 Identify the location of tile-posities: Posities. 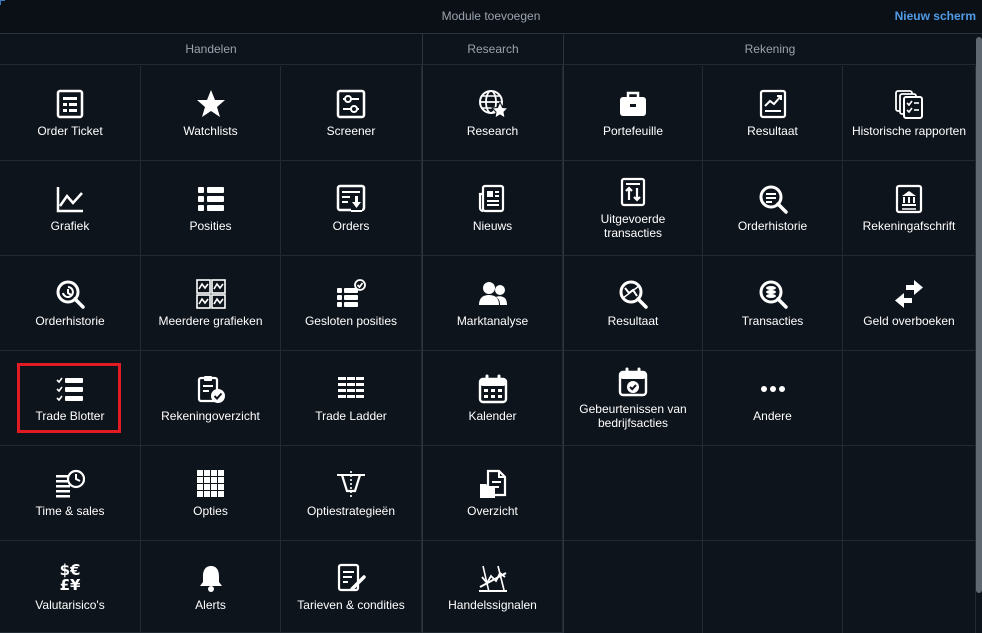
(211, 208).